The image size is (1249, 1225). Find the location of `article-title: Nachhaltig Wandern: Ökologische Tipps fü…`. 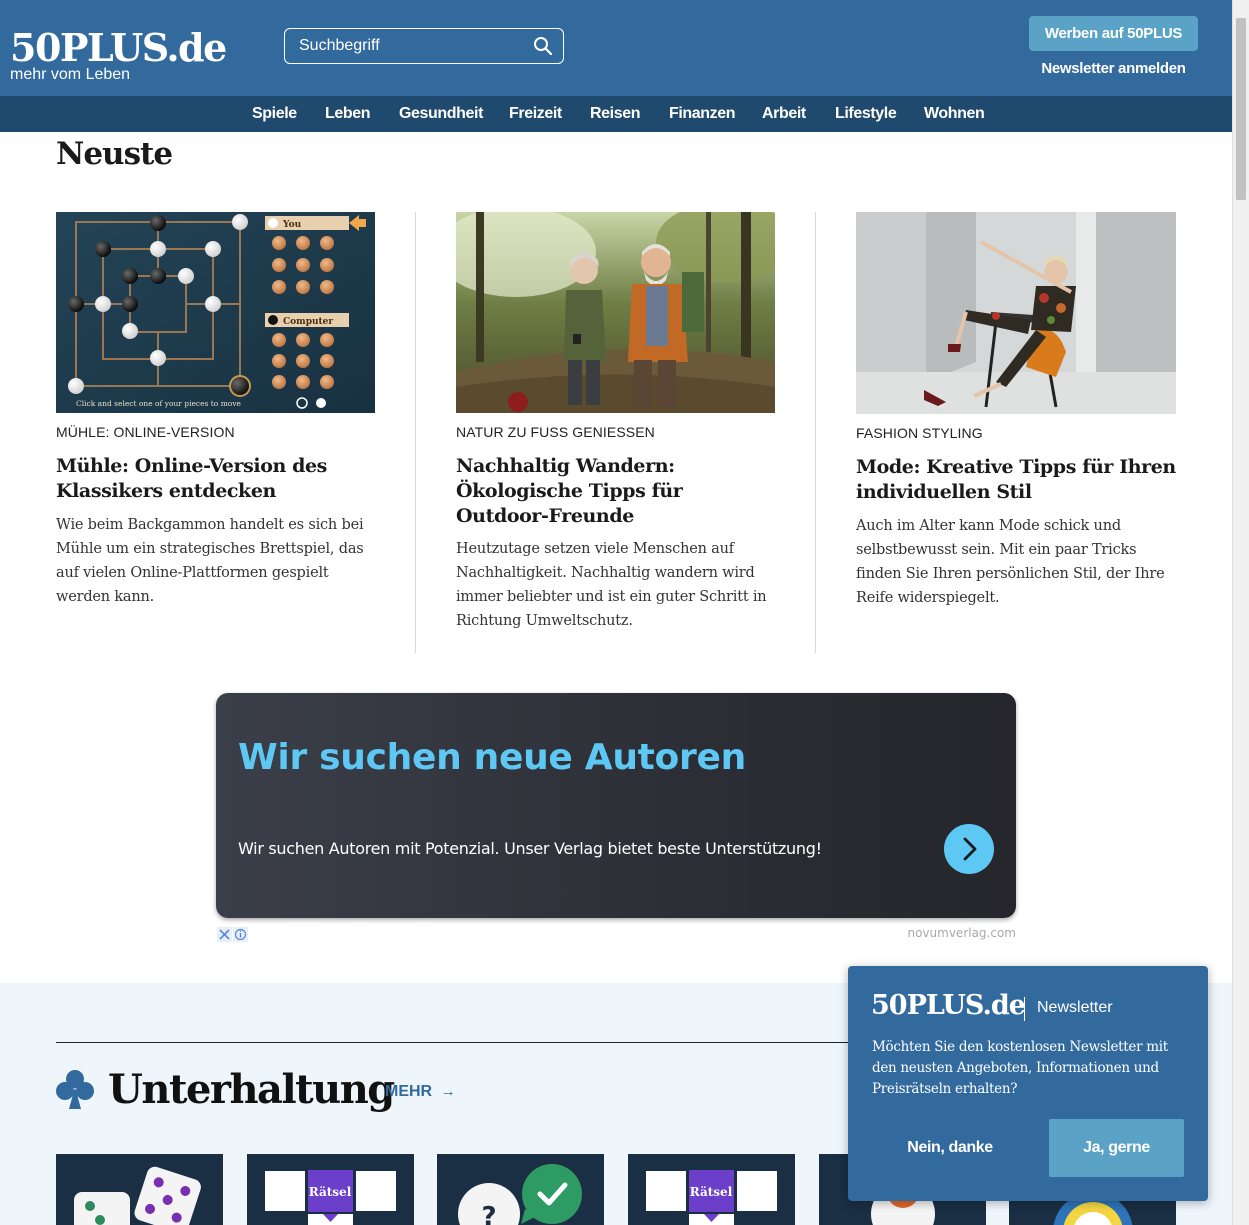

article-title: Nachhaltig Wandern: Ökologische Tipps fü… is located at coordinates (616, 491).